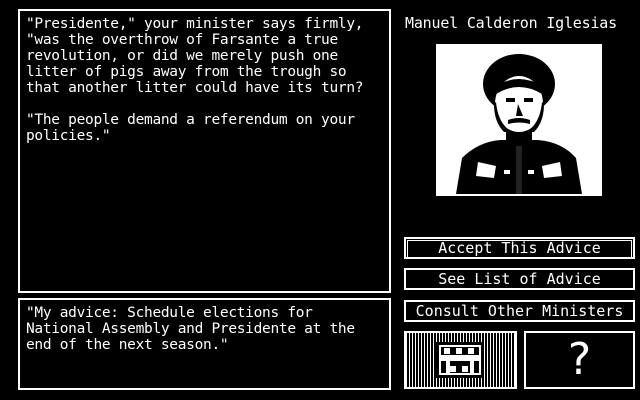 This screenshot has width=640, height=400. I want to click on accept-advice-label: Accept This Advice, so click(519, 249).